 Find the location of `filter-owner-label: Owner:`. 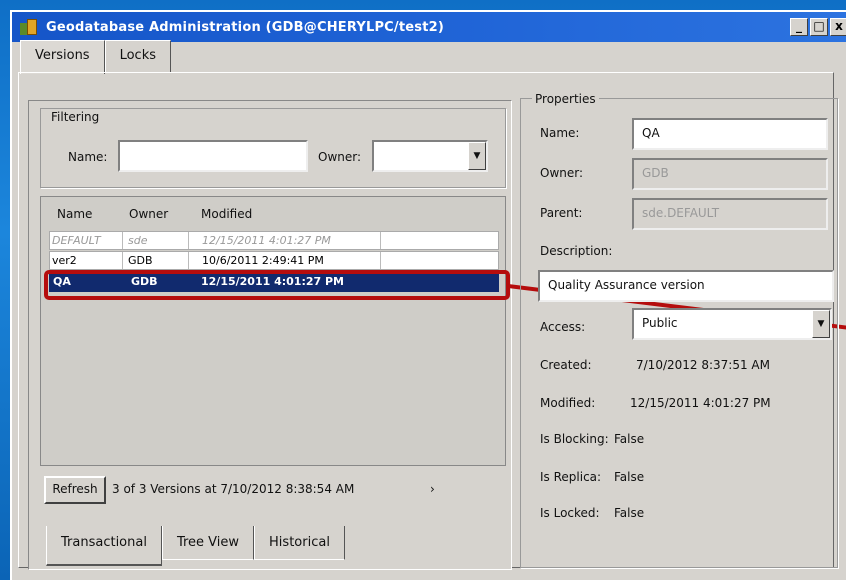

filter-owner-label: Owner: is located at coordinates (340, 157).